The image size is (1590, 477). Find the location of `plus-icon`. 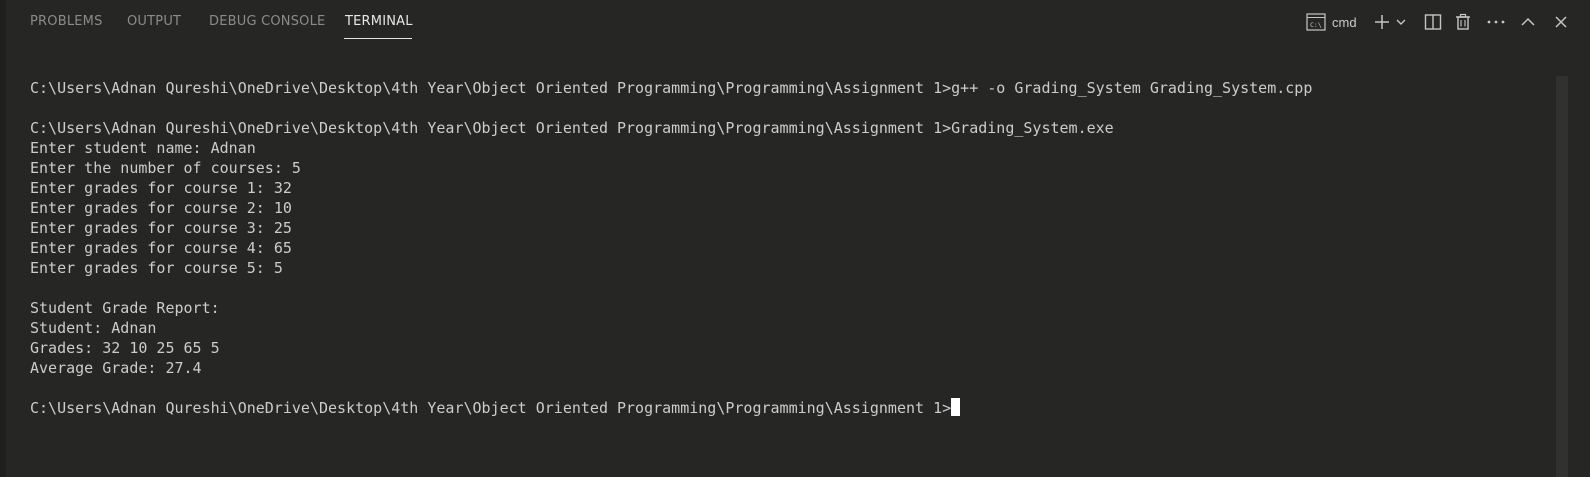

plus-icon is located at coordinates (1382, 22).